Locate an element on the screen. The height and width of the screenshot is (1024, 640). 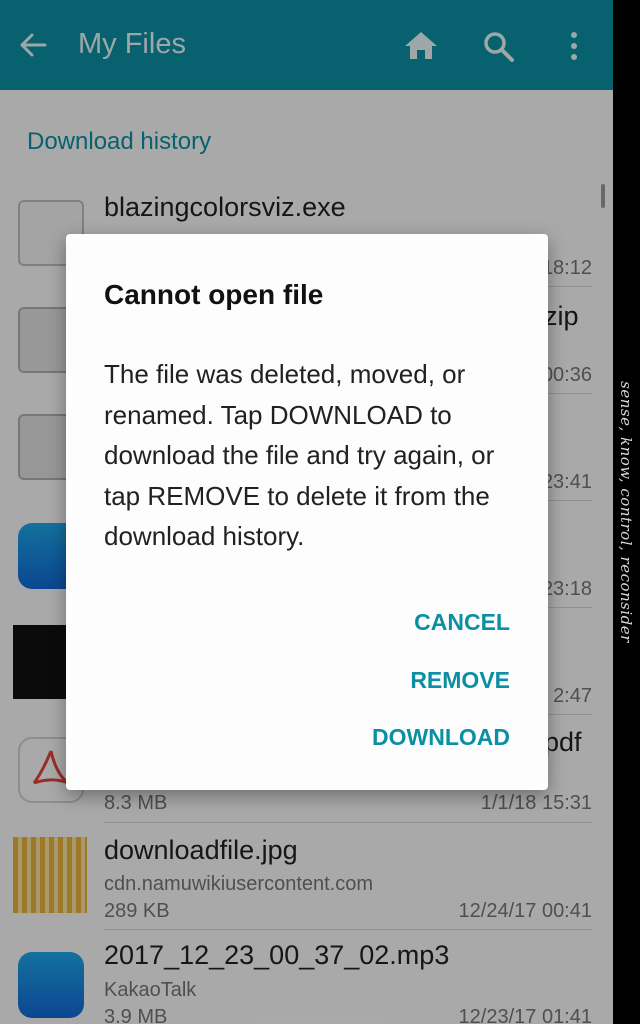
cancel-button: CANCEL is located at coordinates (462, 622).